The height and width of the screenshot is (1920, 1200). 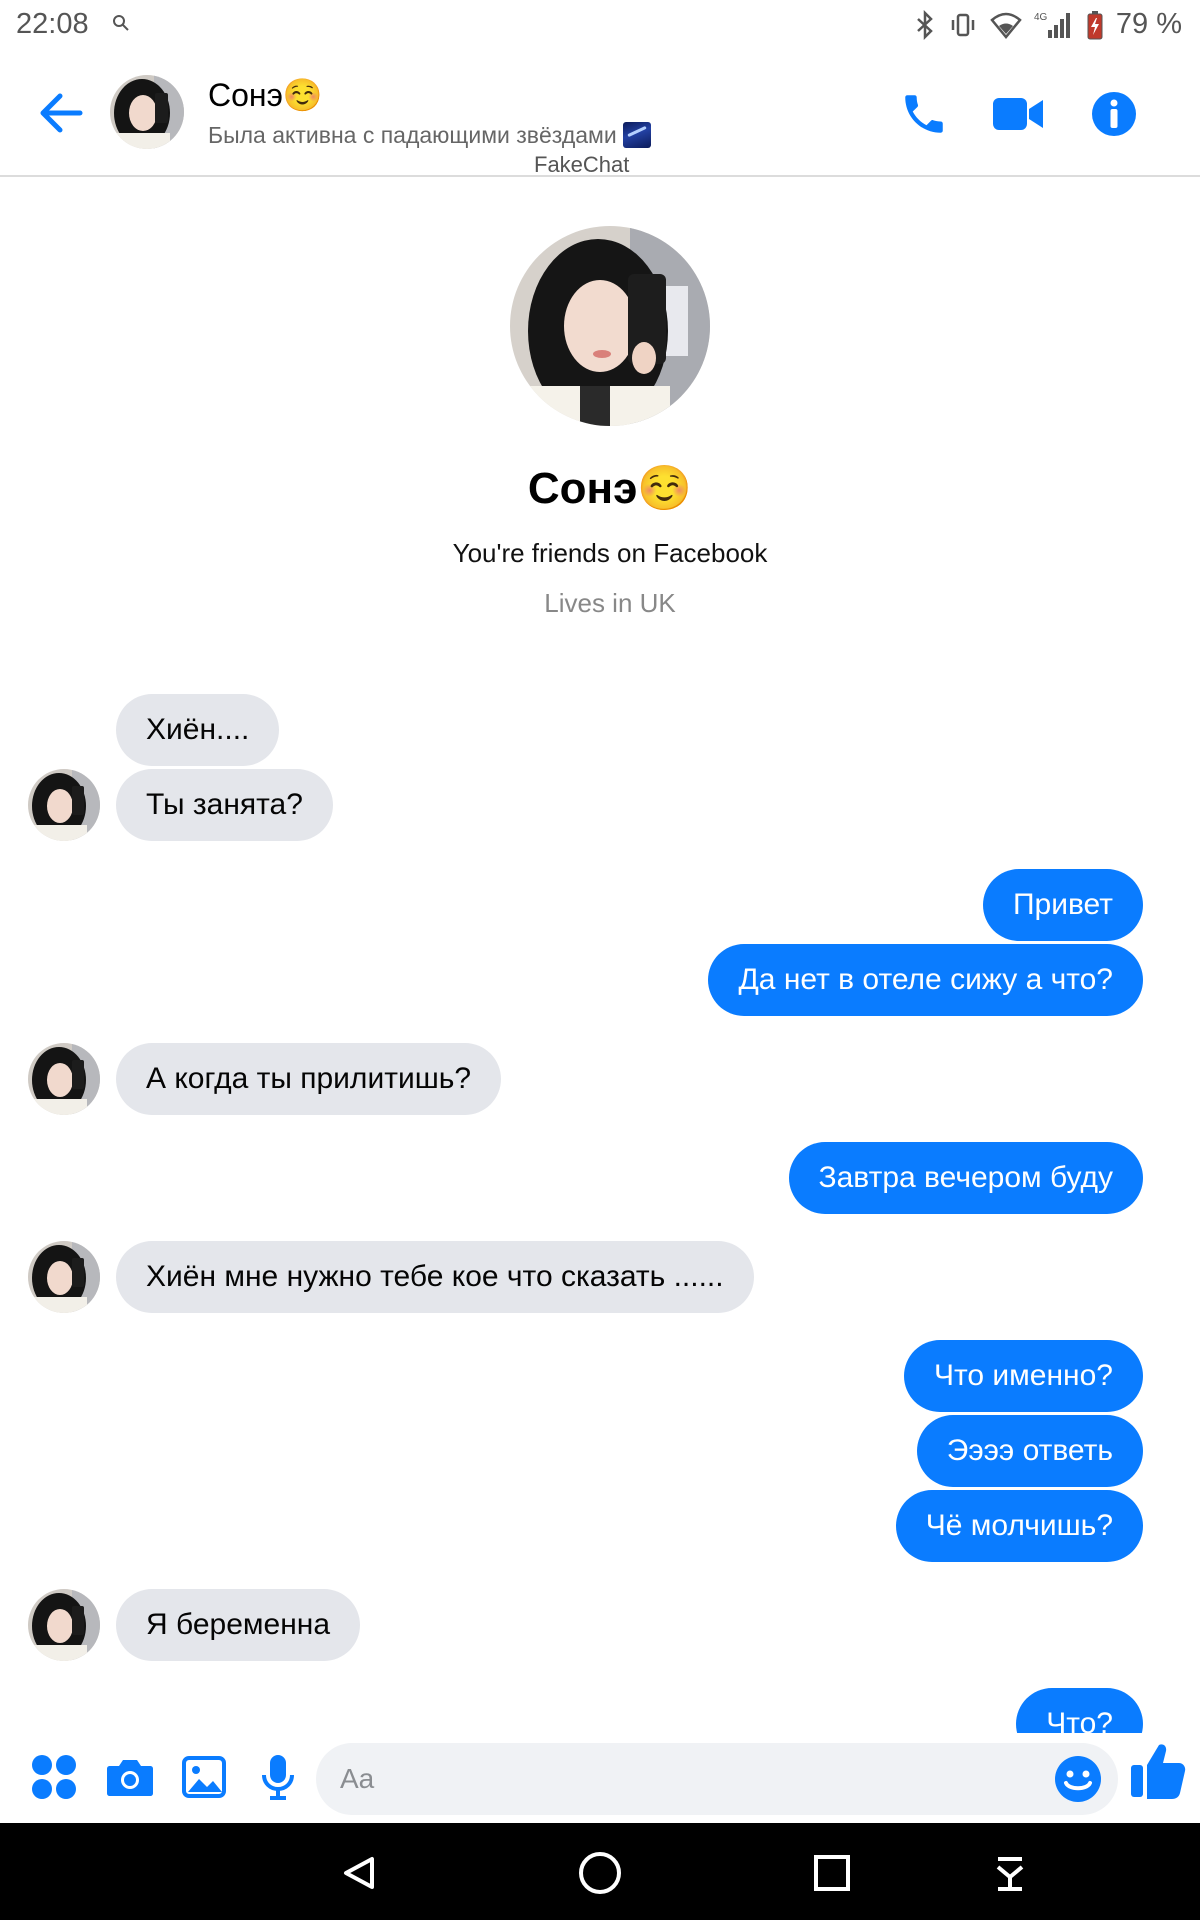 I want to click on incoming-message-bubble: А когда ты прилитишь?, so click(x=309, y=1079).